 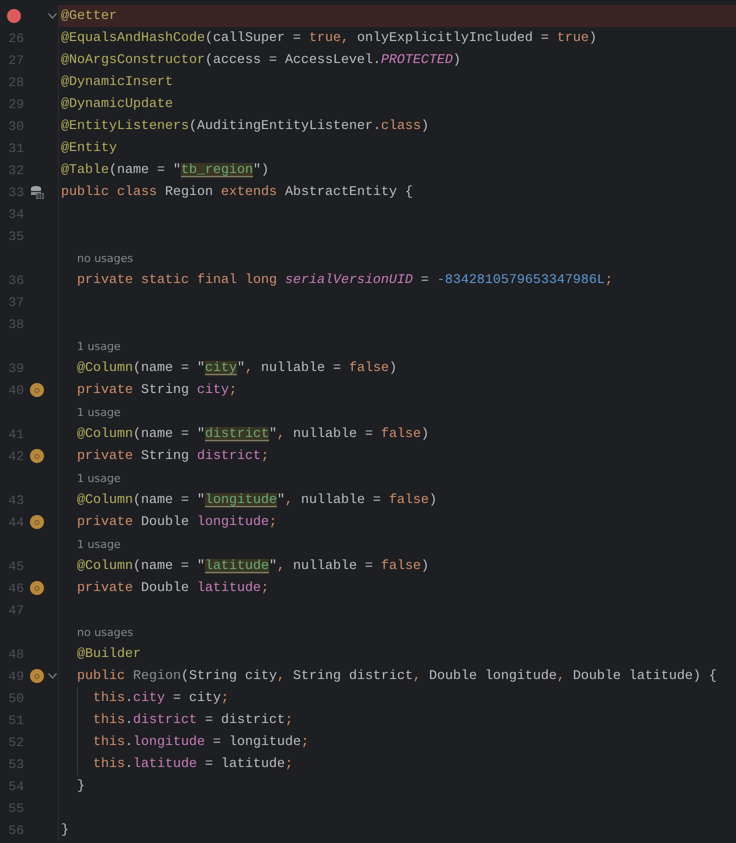 What do you see at coordinates (176, 522) in the screenshot?
I see `code-line: private Double longitude;` at bounding box center [176, 522].